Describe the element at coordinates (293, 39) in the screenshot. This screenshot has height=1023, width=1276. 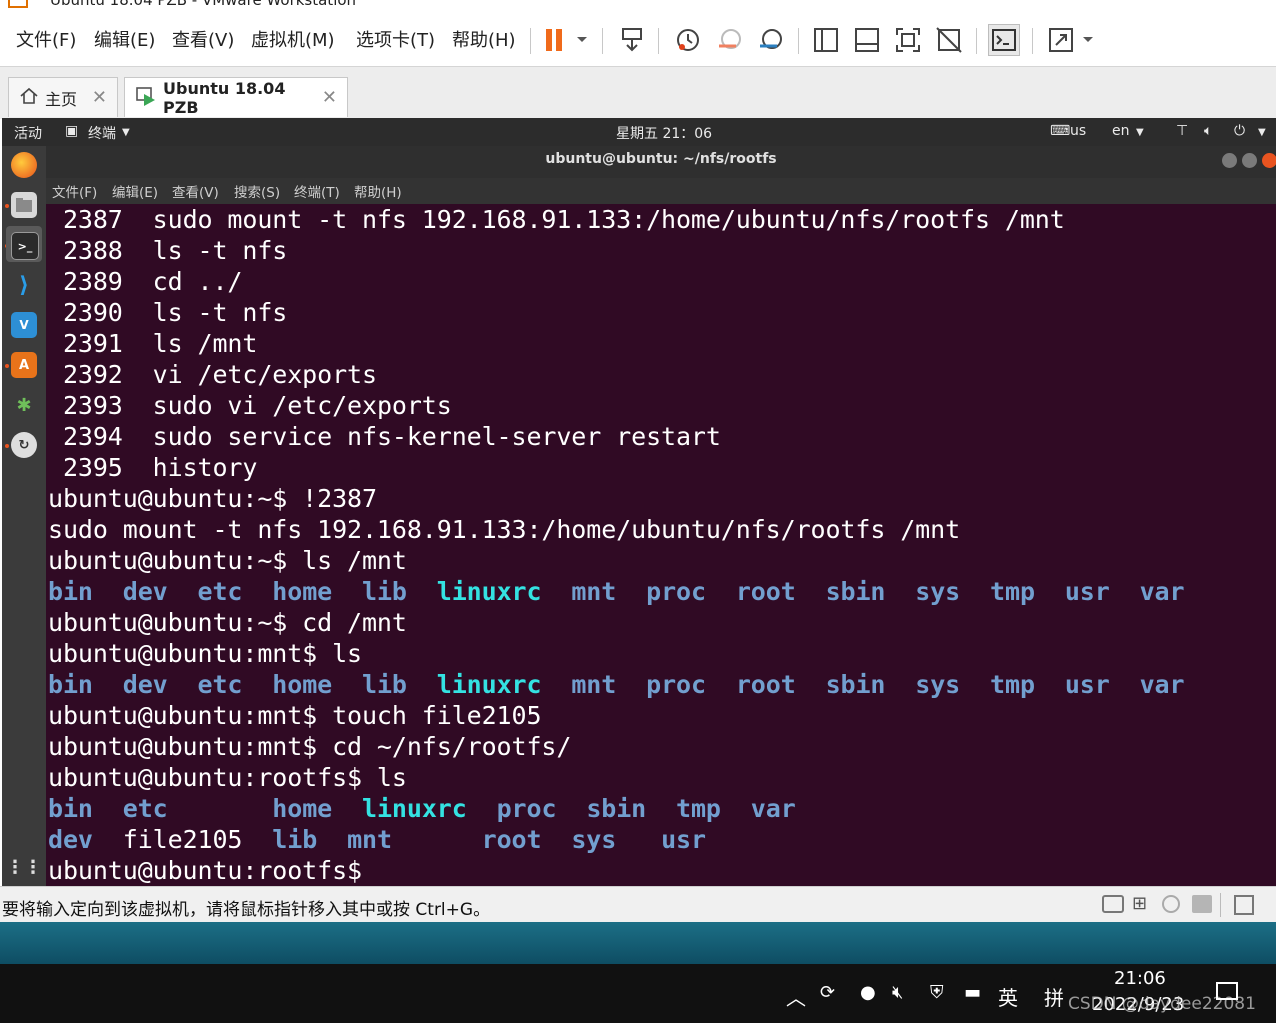
I see `menu-vm: 虚拟机(M)` at that location.